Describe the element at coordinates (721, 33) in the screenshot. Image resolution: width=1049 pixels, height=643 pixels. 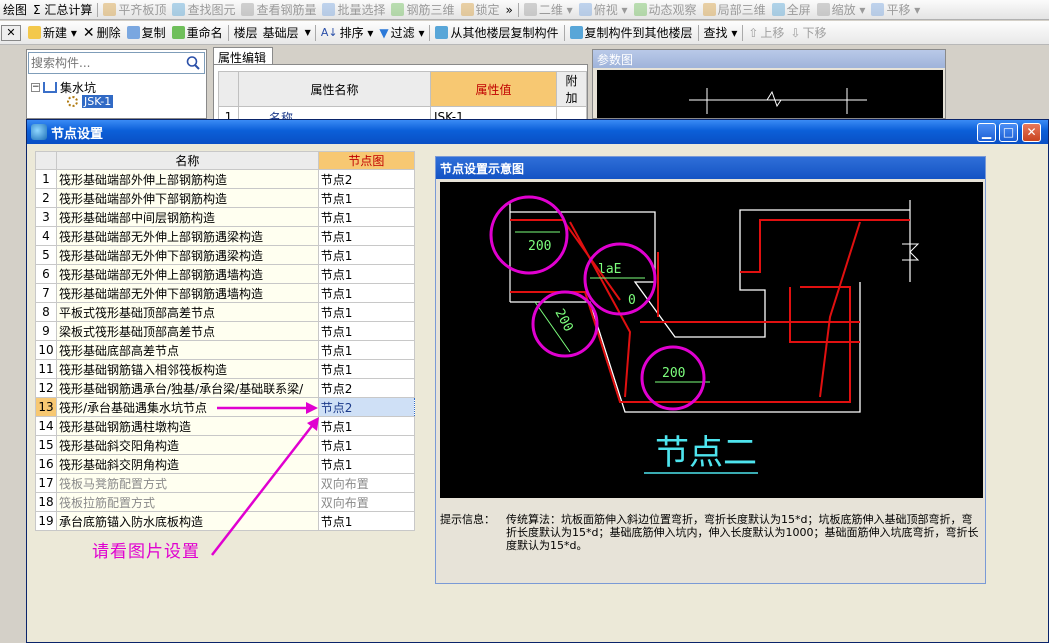
I see `find-button: 查找 ▾` at that location.